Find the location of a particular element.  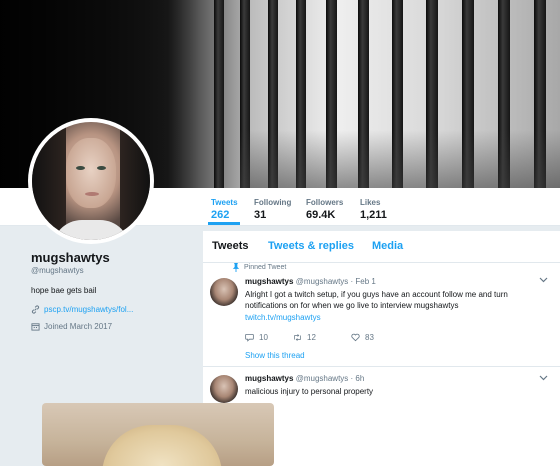

retweet-action: 12 is located at coordinates (322, 337).